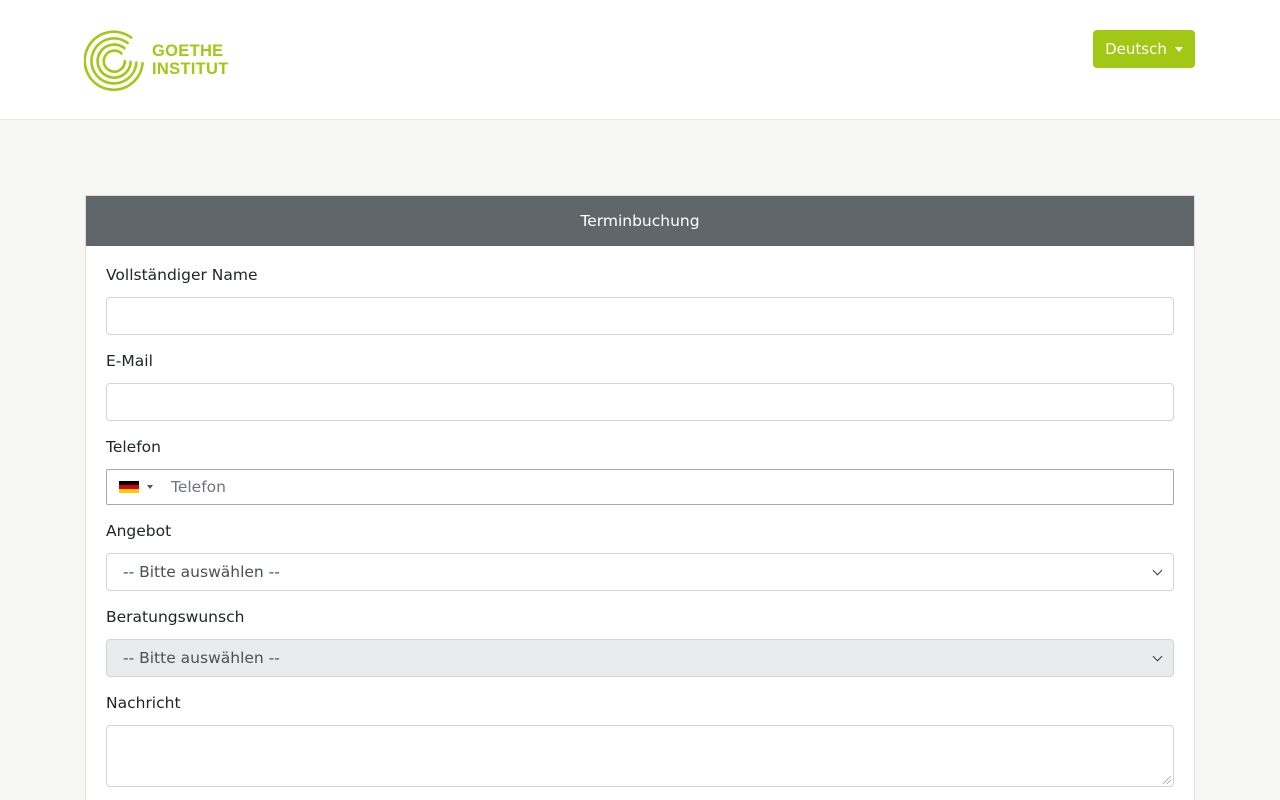 The height and width of the screenshot is (800, 1280). I want to click on goethe-institut-logo: GOETHE INSTITUT, so click(156, 60).